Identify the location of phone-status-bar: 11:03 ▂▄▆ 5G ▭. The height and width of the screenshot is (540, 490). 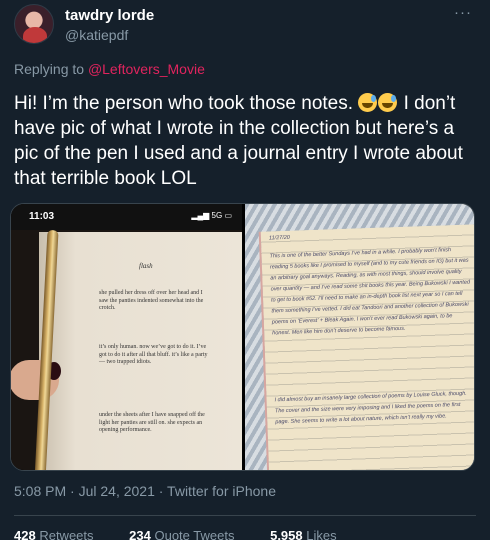
(126, 217).